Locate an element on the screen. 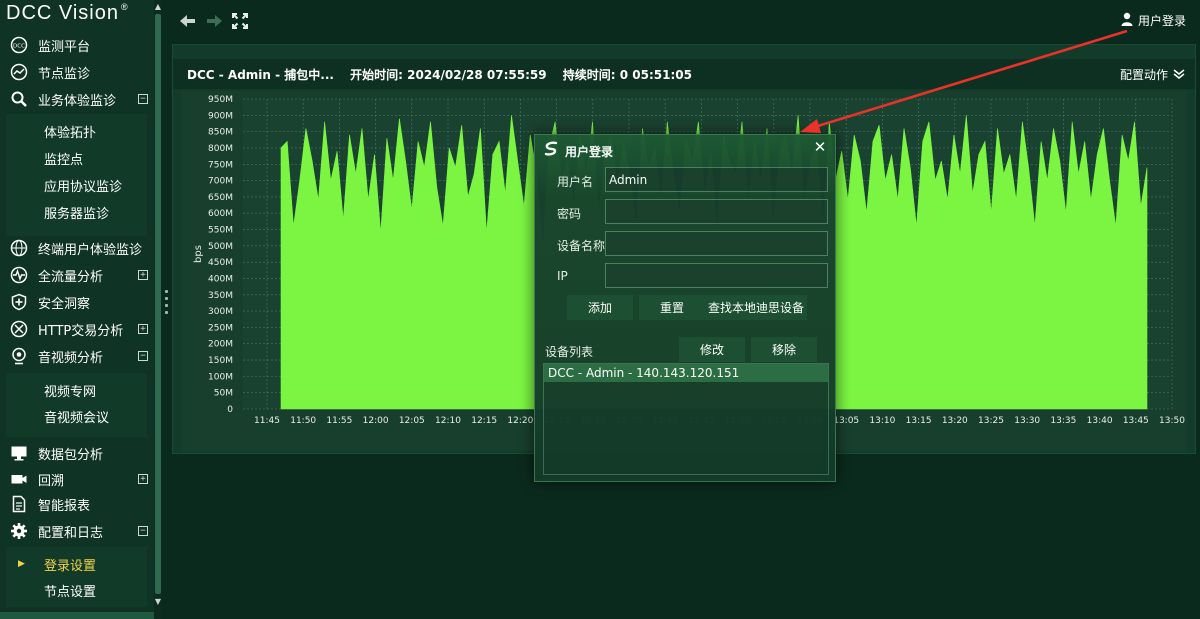 The width and height of the screenshot is (1200, 619). pulse-icon is located at coordinates (19, 275).